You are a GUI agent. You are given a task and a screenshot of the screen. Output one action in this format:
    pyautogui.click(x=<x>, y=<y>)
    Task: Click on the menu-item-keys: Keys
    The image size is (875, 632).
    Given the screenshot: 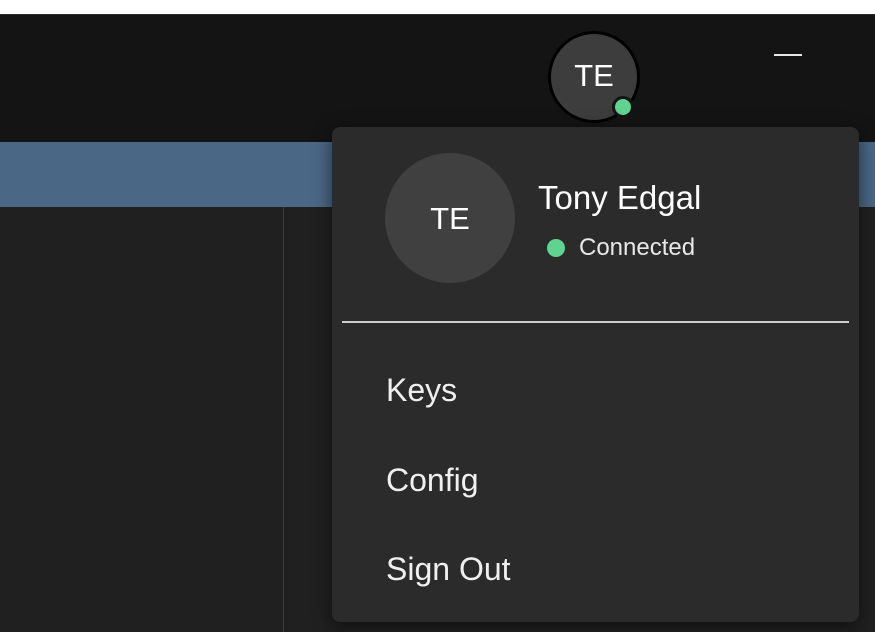 What is the action you would take?
    pyautogui.click(x=595, y=390)
    